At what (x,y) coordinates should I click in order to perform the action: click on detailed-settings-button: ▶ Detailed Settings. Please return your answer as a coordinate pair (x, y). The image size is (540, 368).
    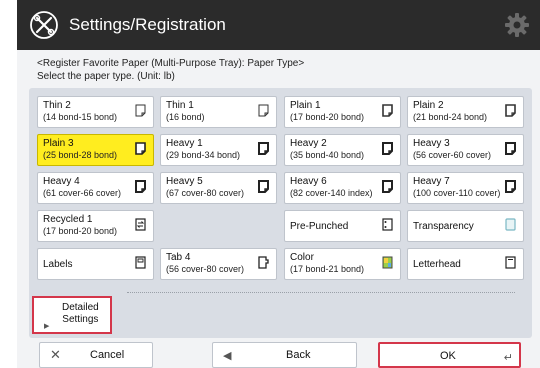
    Looking at the image, I should click on (72, 315).